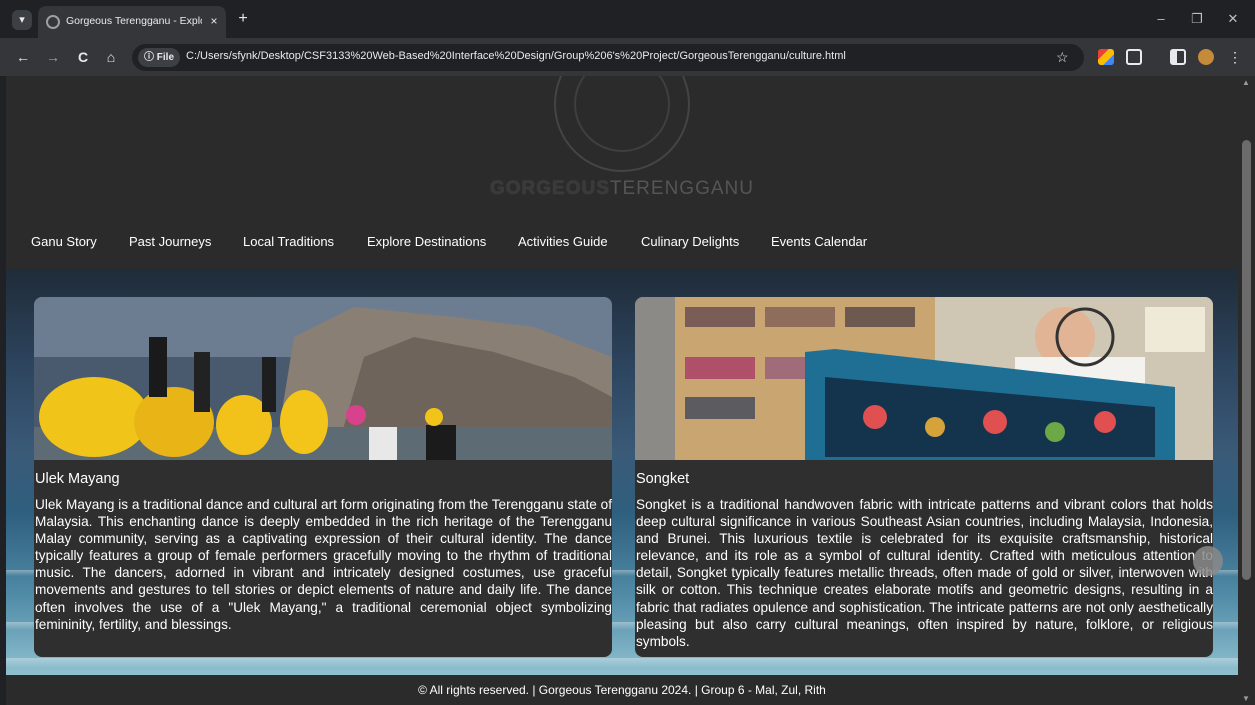  What do you see at coordinates (23, 57) in the screenshot?
I see `back-icon: ←` at bounding box center [23, 57].